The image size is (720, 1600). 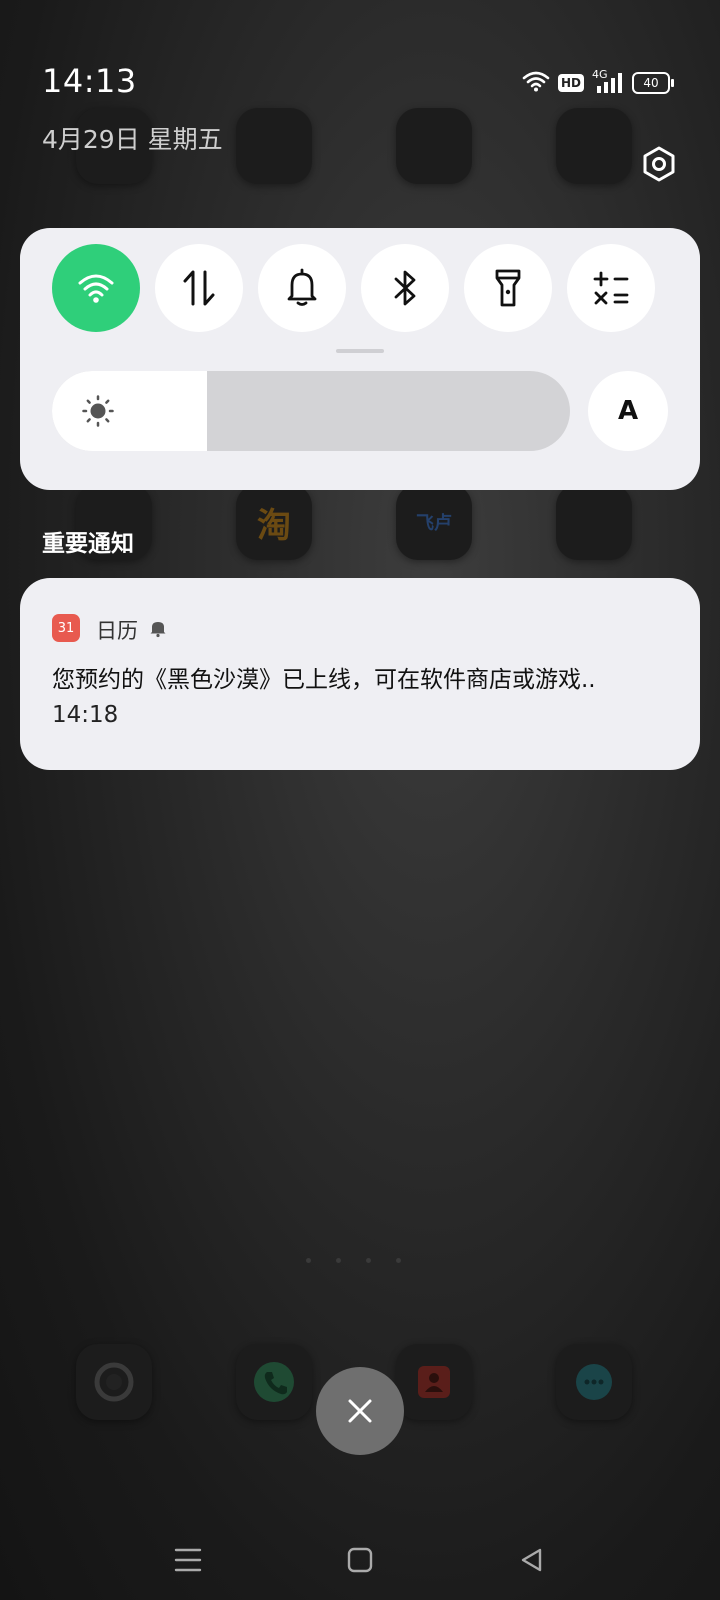 I want to click on panel-drag-handle, so click(x=360, y=351).